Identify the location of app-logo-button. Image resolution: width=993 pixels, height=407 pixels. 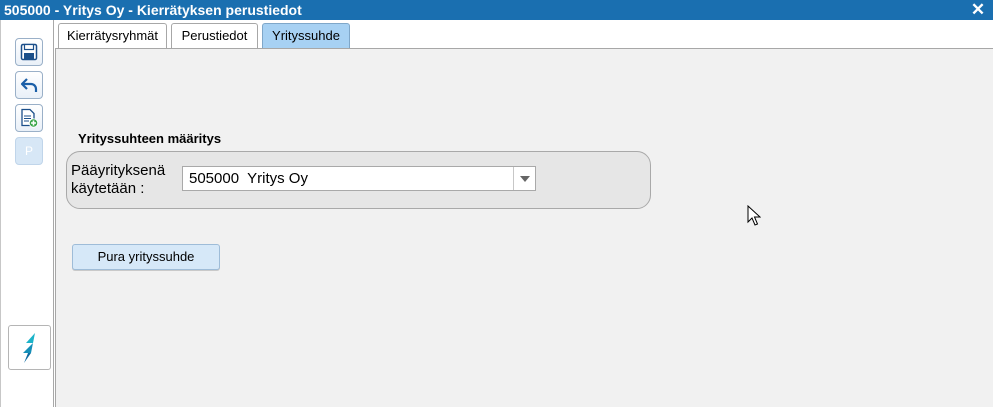
(29, 347).